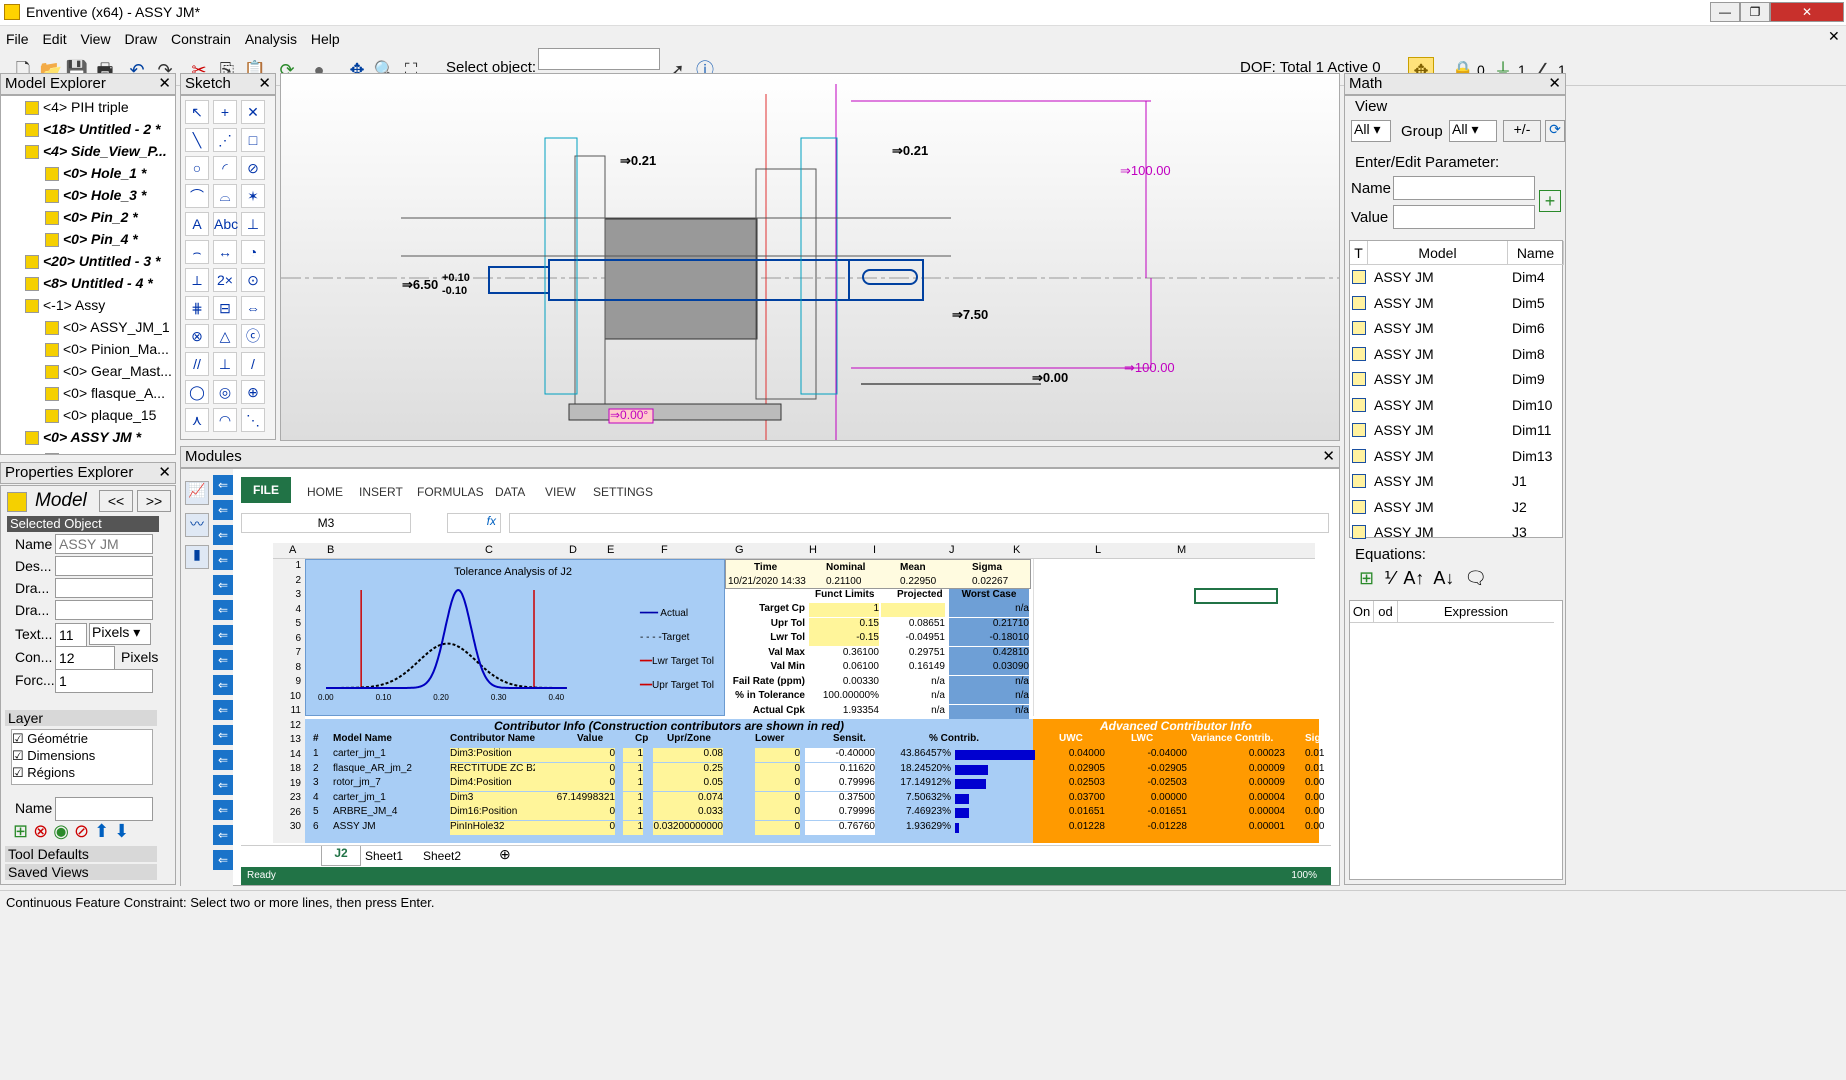 The image size is (1846, 1080). What do you see at coordinates (1050, 378) in the screenshot?
I see `dim-label-5: ⇒0.00` at bounding box center [1050, 378].